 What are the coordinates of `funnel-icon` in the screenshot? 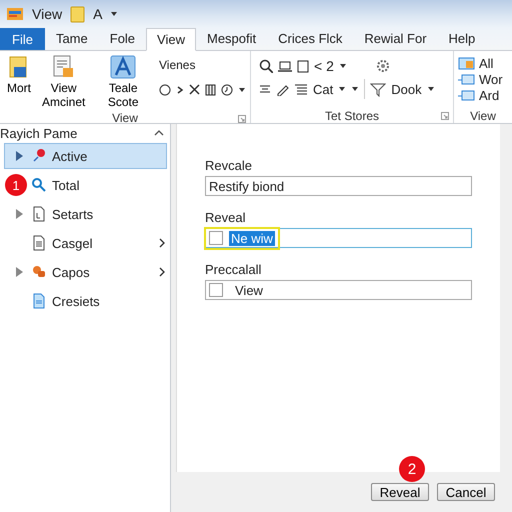 It's located at (378, 89).